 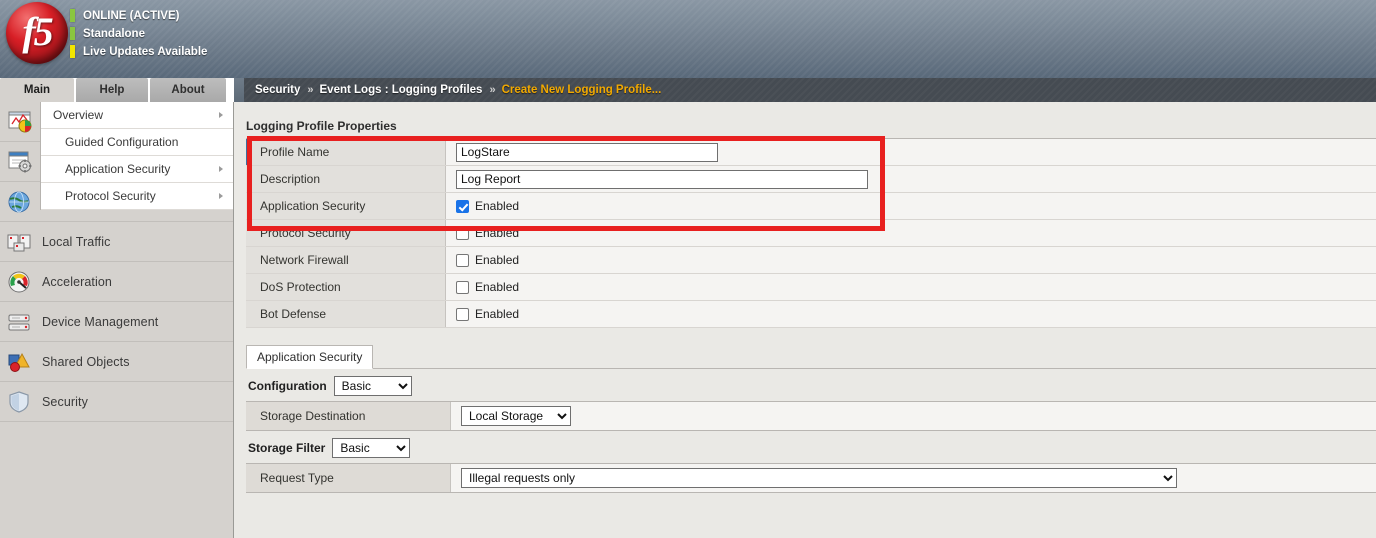 I want to click on iapps-icon, so click(x=21, y=162).